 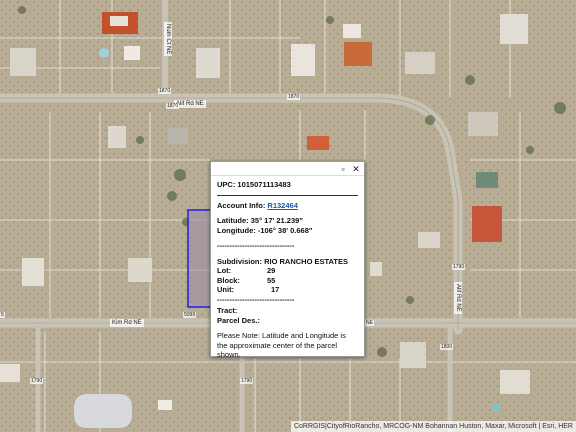 I want to click on unit-label: Unit:, so click(x=226, y=289).